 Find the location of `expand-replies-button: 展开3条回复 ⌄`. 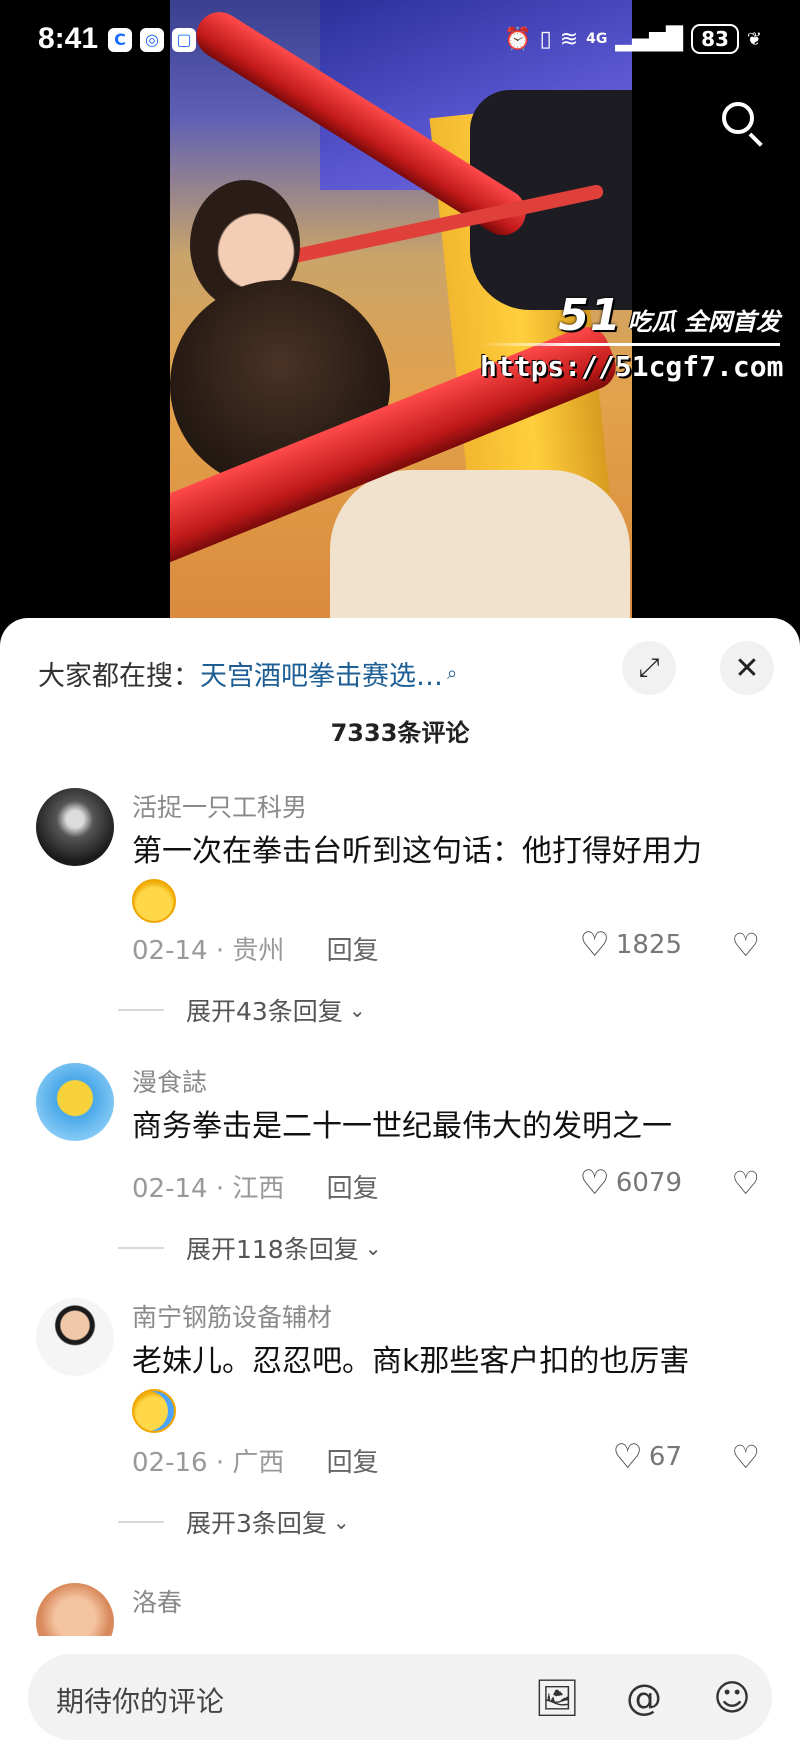

expand-replies-button: 展开3条回复 ⌄ is located at coordinates (234, 1522).